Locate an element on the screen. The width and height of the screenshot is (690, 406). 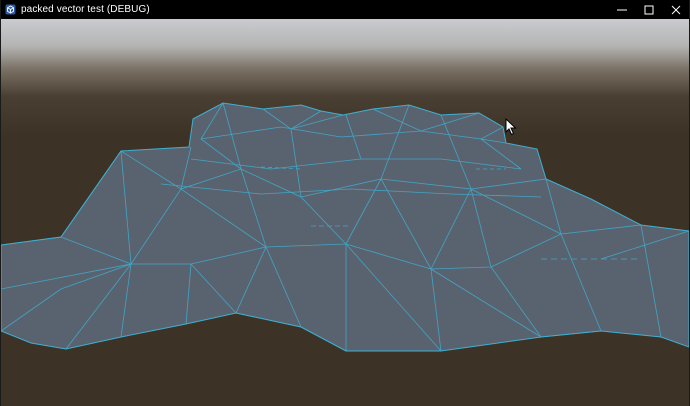
minimize-button is located at coordinates (621, 9).